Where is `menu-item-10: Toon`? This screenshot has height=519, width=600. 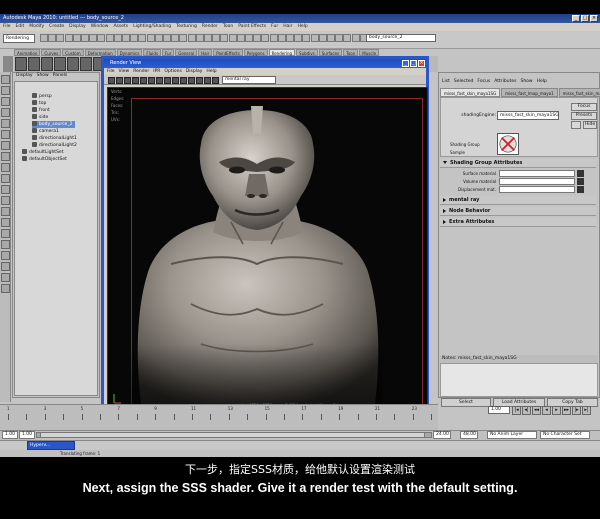 menu-item-10: Toon is located at coordinates (228, 27).